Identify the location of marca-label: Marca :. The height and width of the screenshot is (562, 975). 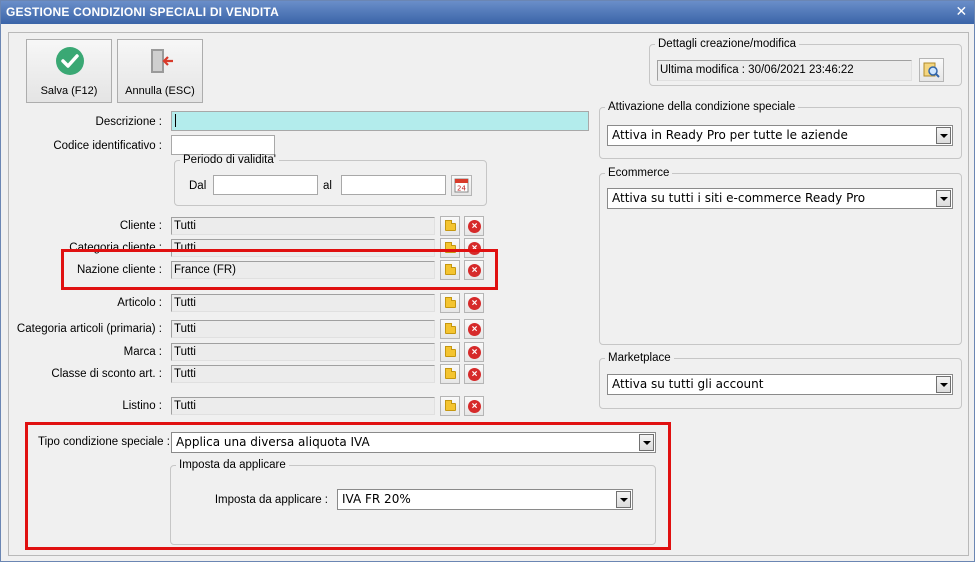
(142, 352).